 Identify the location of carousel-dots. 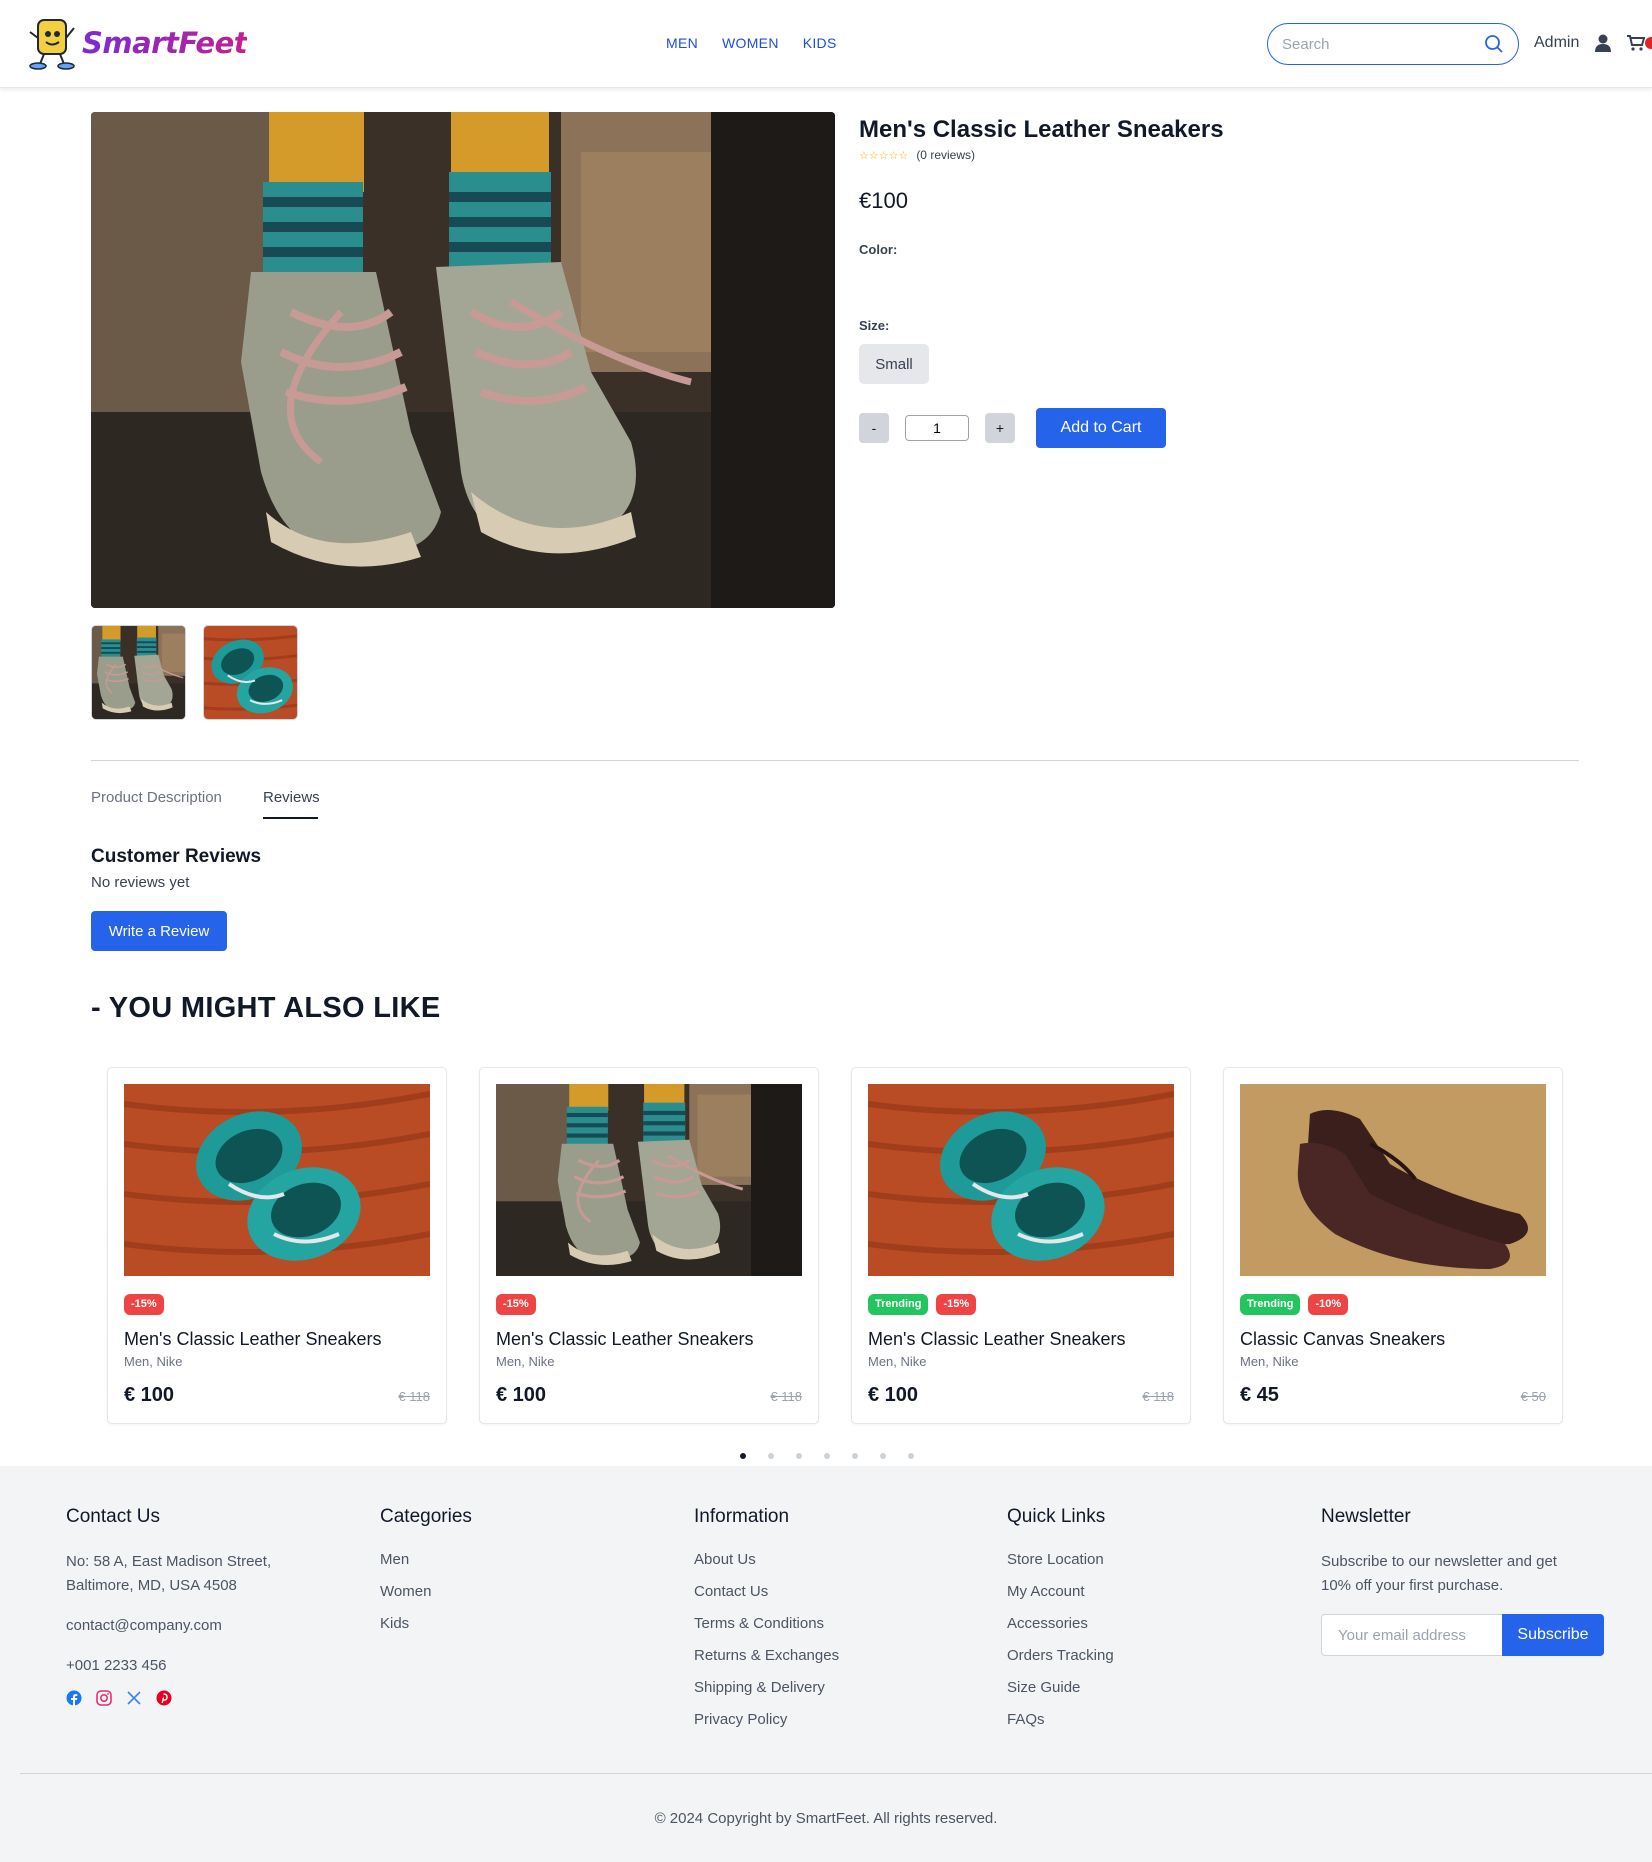
(827, 1456).